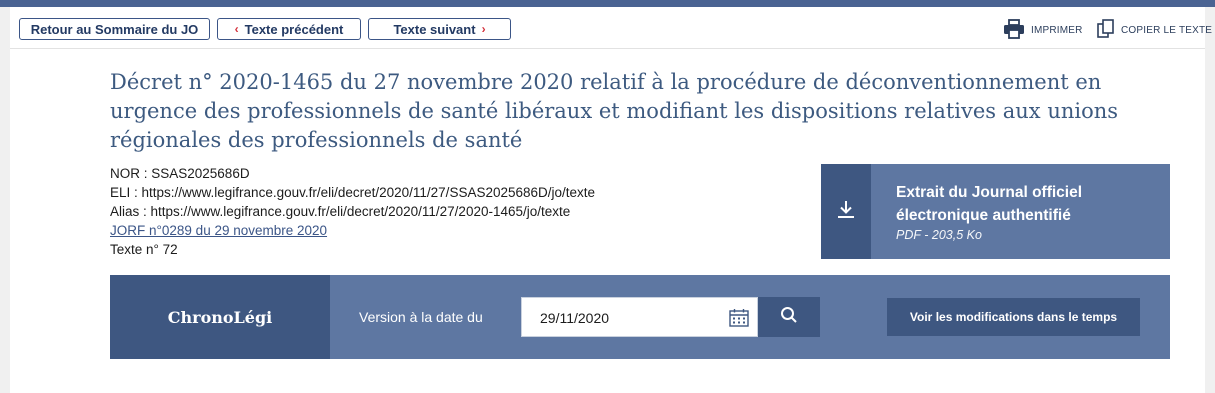  I want to click on search-icon, so click(789, 317).